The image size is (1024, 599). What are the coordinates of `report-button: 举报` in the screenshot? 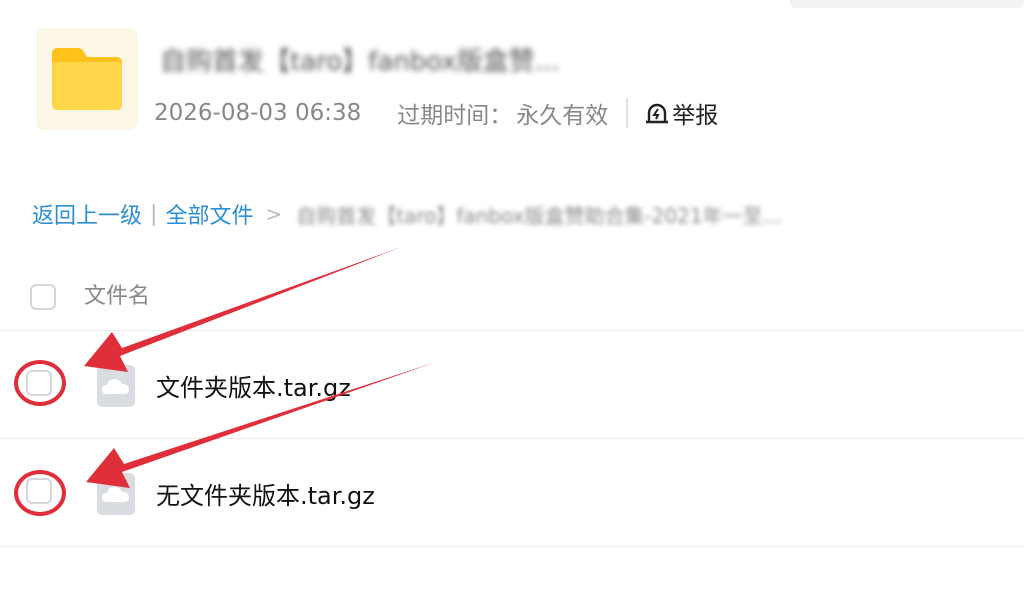 It's located at (681, 113).